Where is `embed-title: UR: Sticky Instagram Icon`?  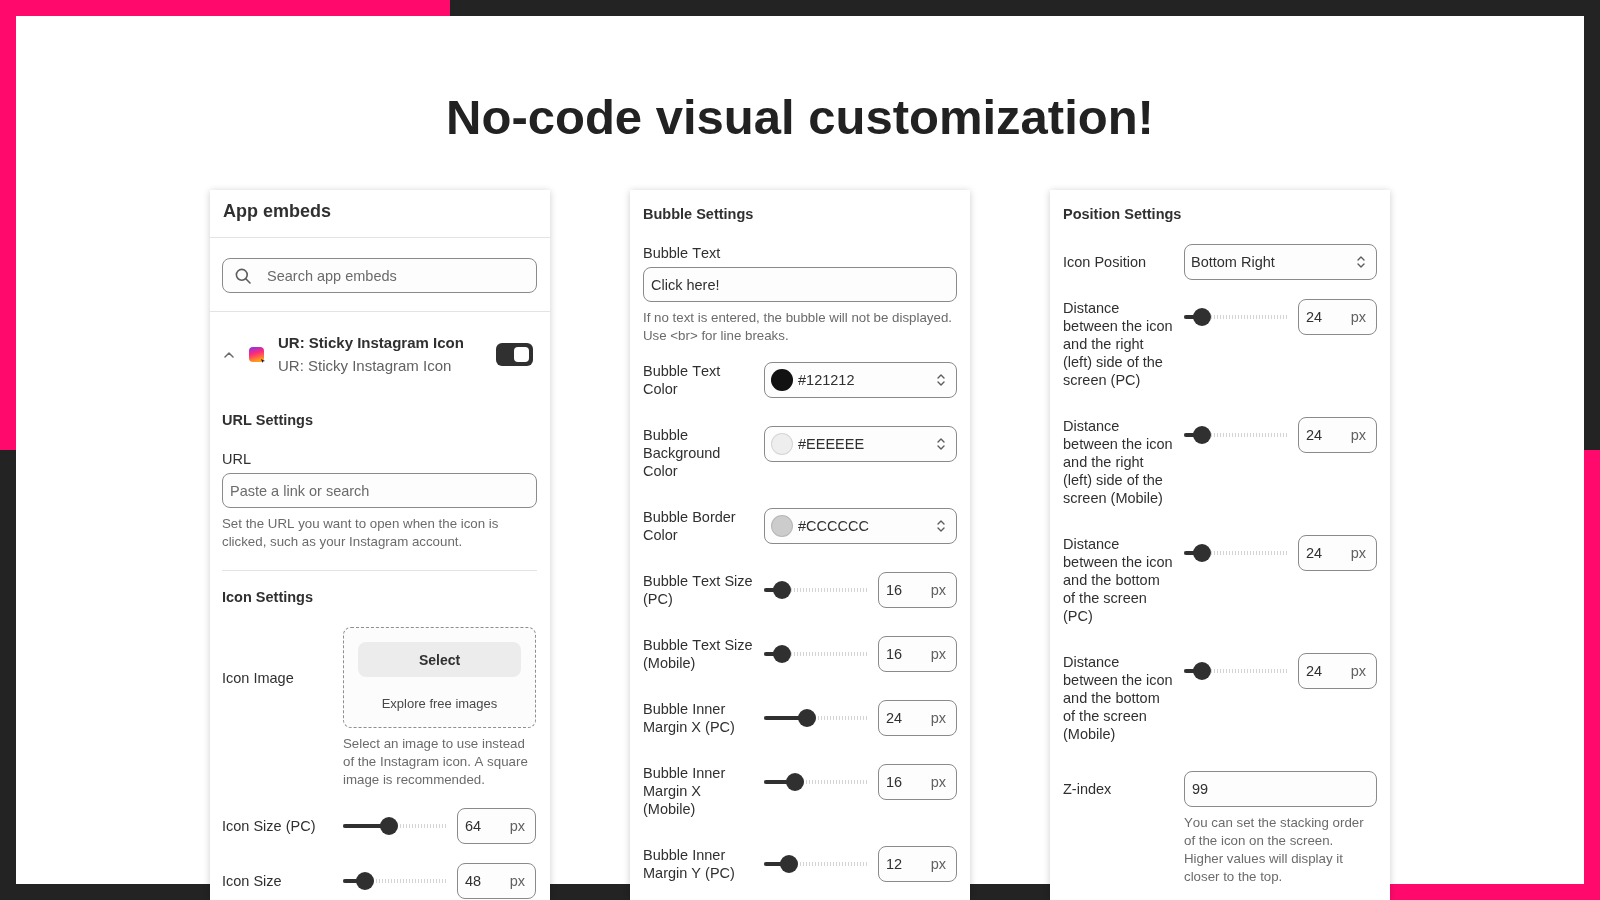 embed-title: UR: Sticky Instagram Icon is located at coordinates (371, 343).